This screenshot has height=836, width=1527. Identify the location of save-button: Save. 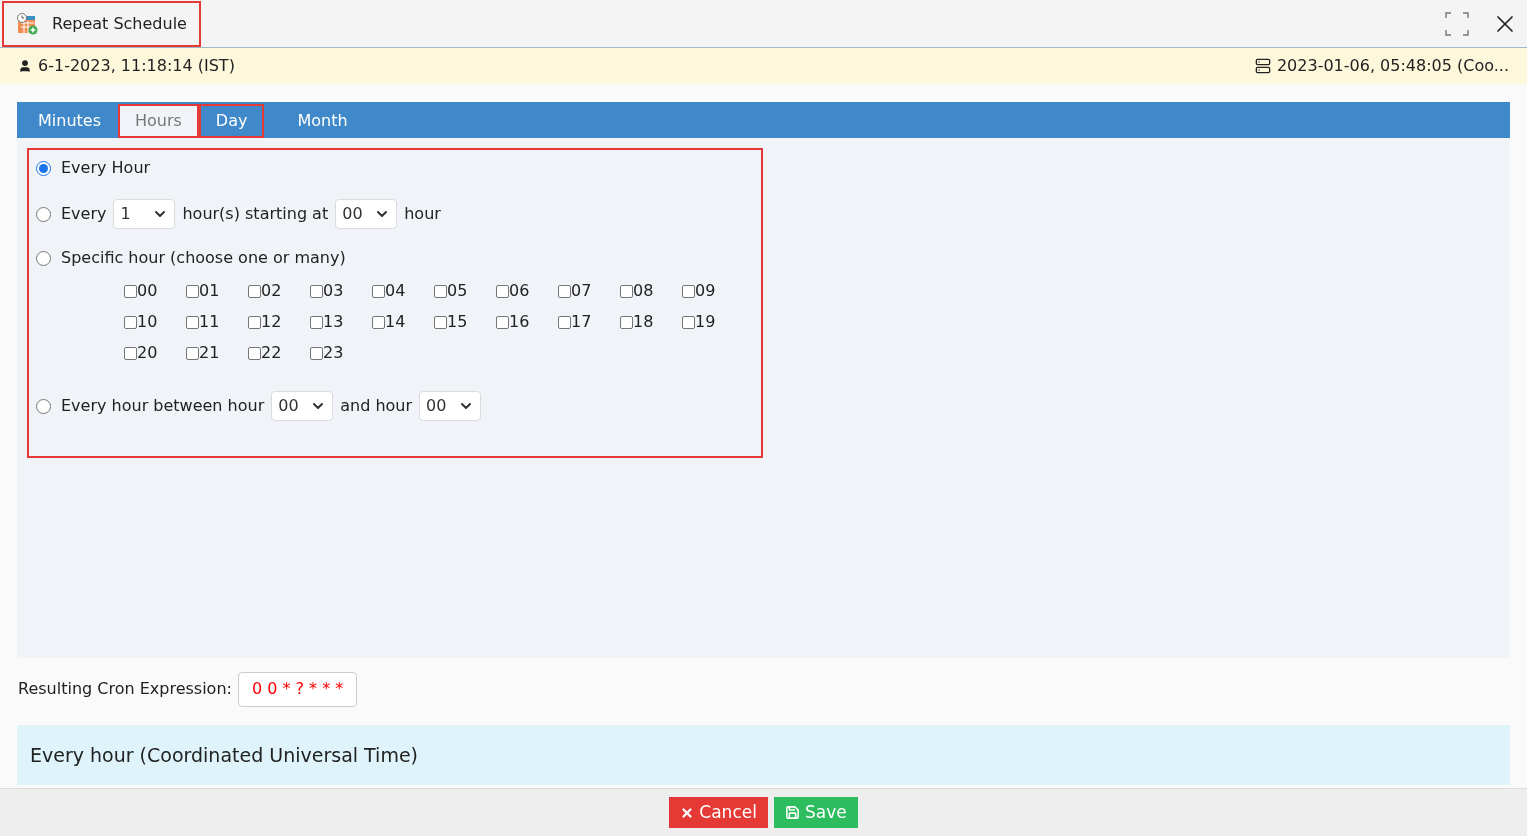
(815, 812).